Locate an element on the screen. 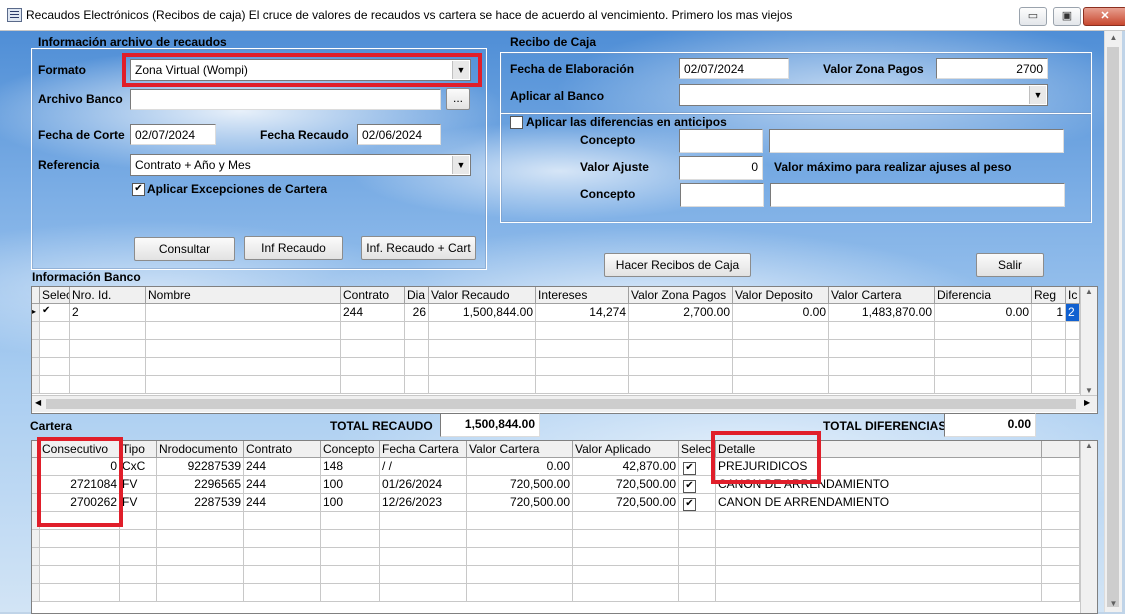 This screenshot has width=1125, height=614. cartera-cell: 42,870.00 is located at coordinates (626, 467).